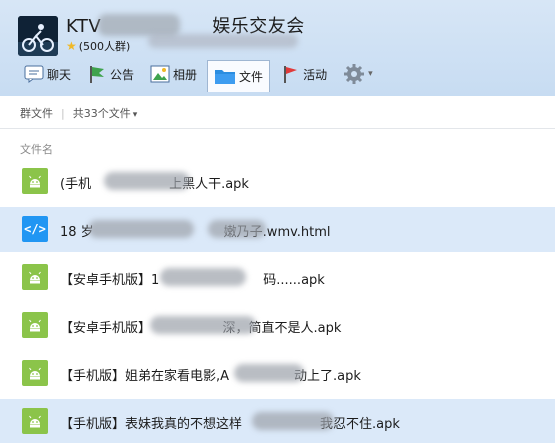  I want to click on flag-icon, so click(97, 74).